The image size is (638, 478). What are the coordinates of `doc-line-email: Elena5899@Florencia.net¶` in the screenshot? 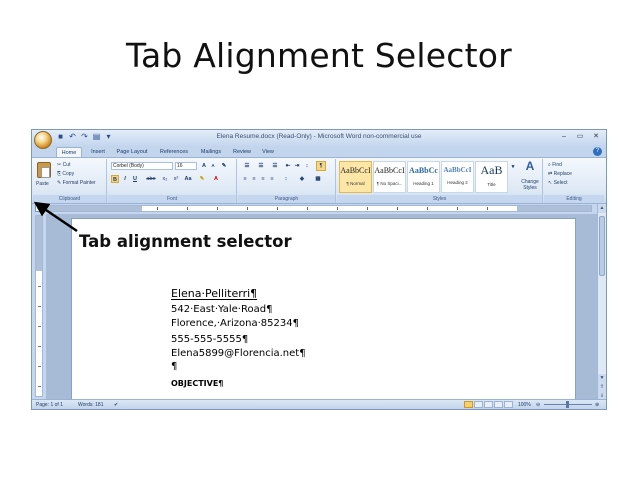 It's located at (238, 353).